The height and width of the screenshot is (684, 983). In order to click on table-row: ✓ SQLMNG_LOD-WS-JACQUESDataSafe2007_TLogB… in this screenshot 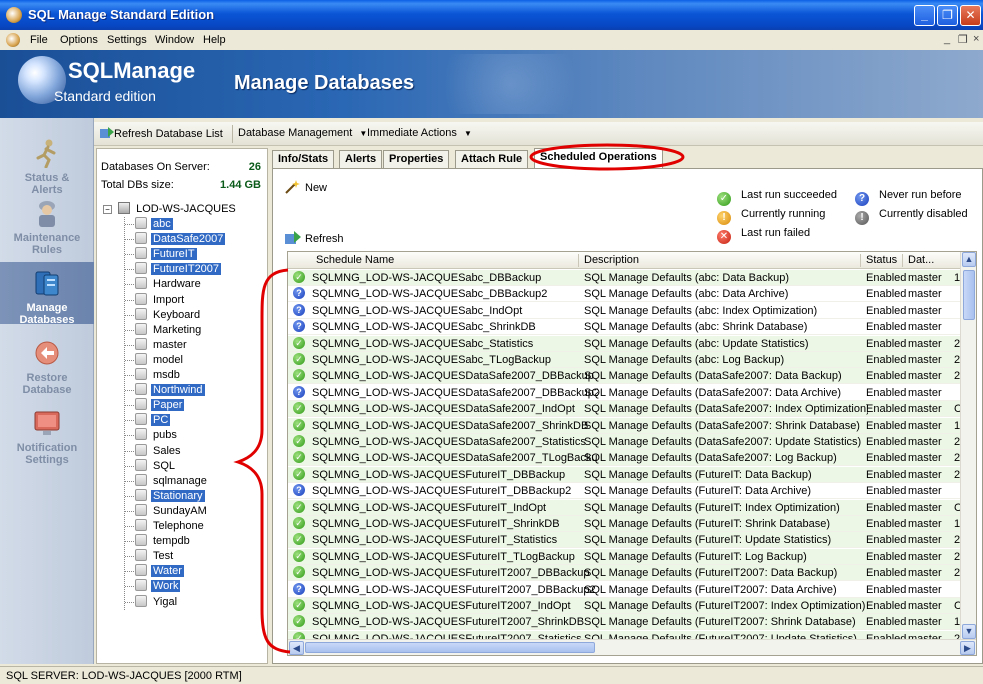, I will do `click(625, 458)`.